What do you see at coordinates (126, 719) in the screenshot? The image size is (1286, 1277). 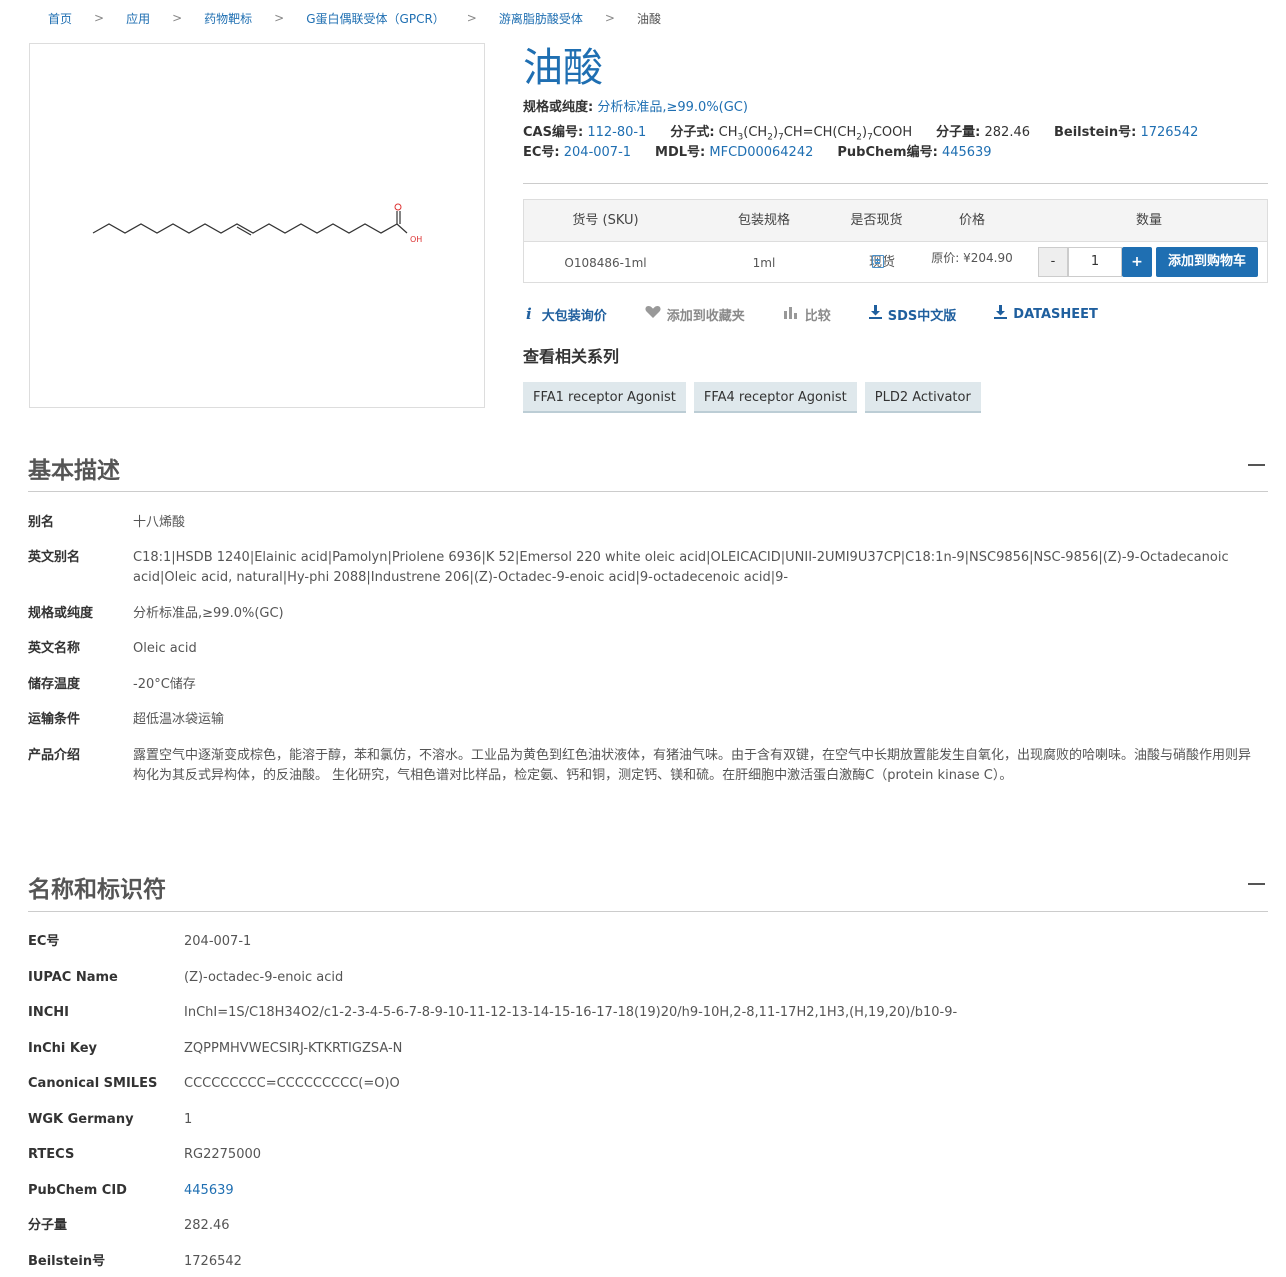 I see `basic-row-shipping: 运输条件 超低温冰袋运输` at bounding box center [126, 719].